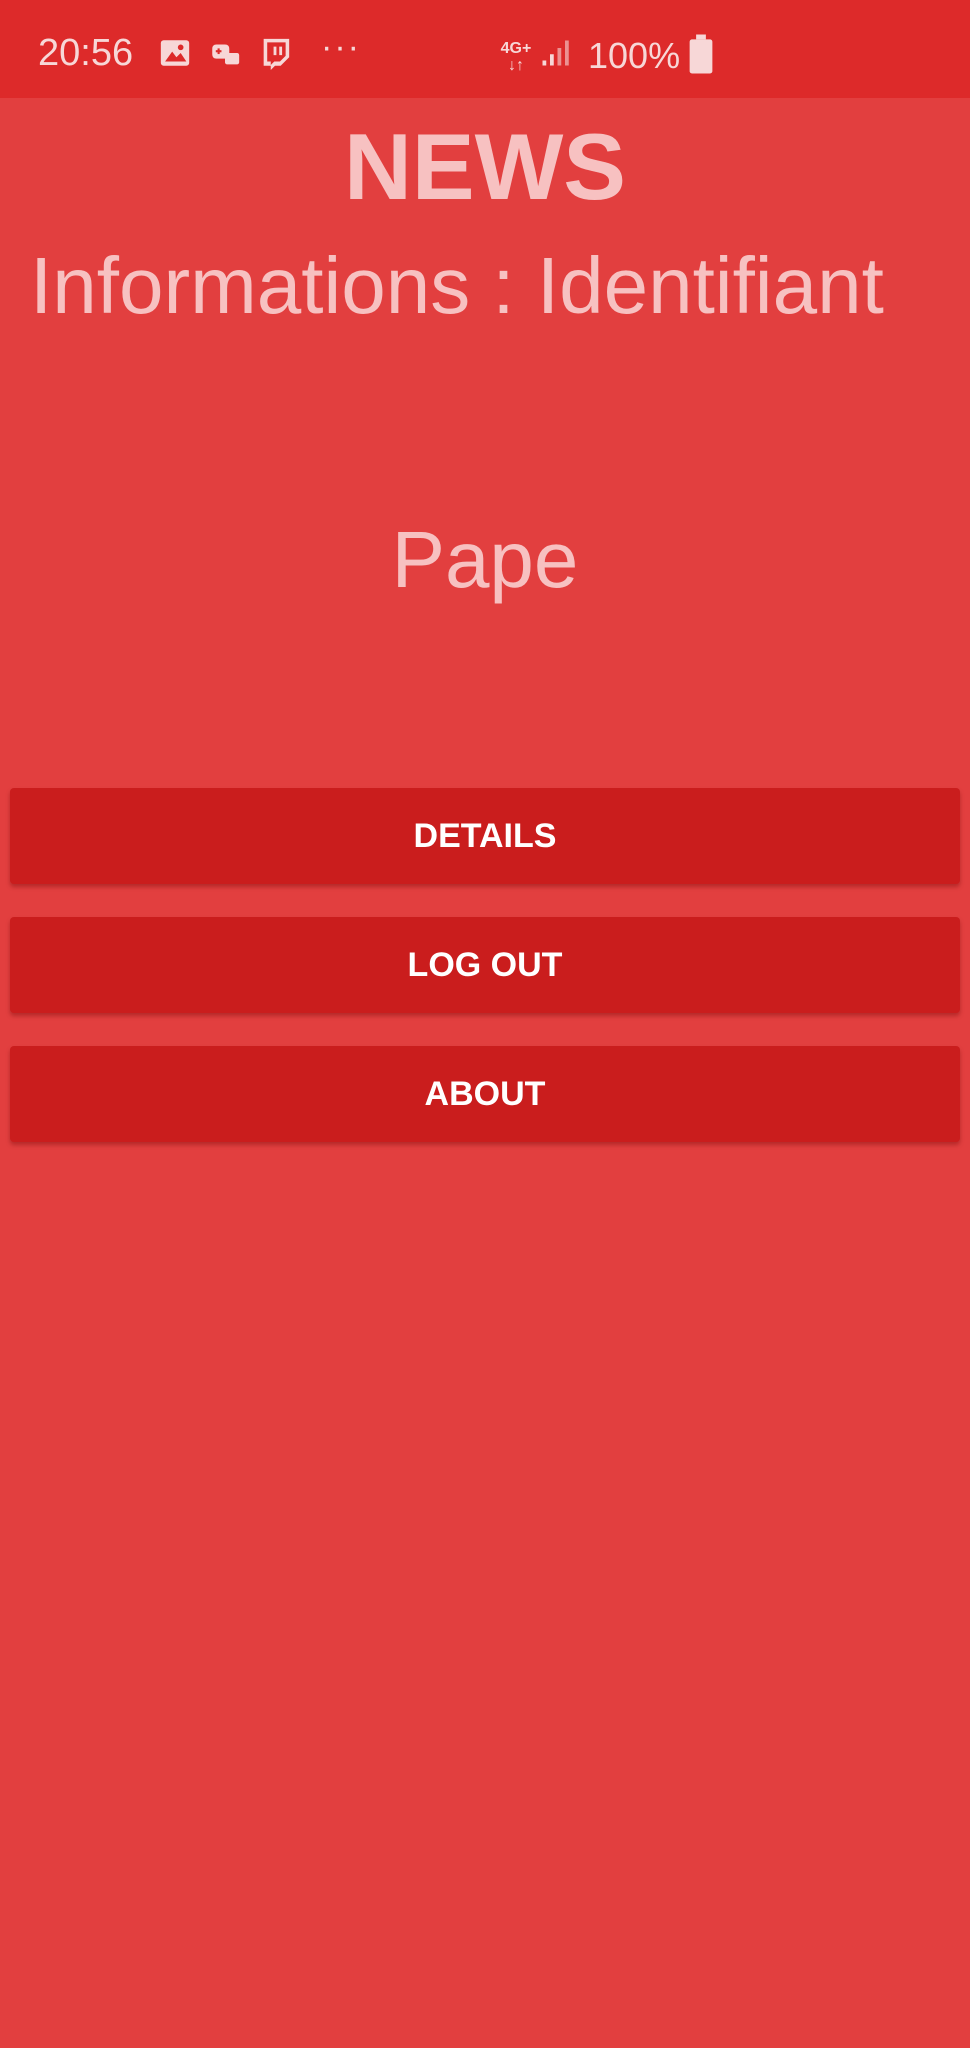  Describe the element at coordinates (485, 965) in the screenshot. I see `logout-button: LOG OUT` at that location.